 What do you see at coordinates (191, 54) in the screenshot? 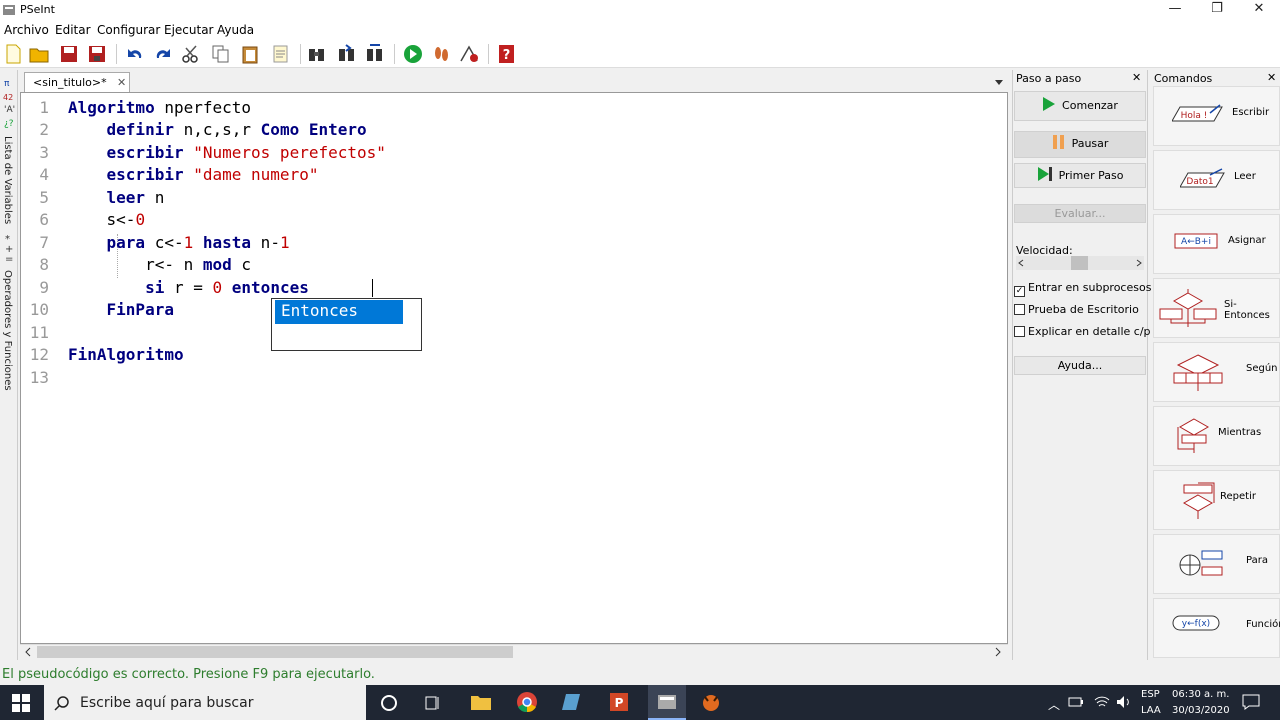
I see `cut-icon` at bounding box center [191, 54].